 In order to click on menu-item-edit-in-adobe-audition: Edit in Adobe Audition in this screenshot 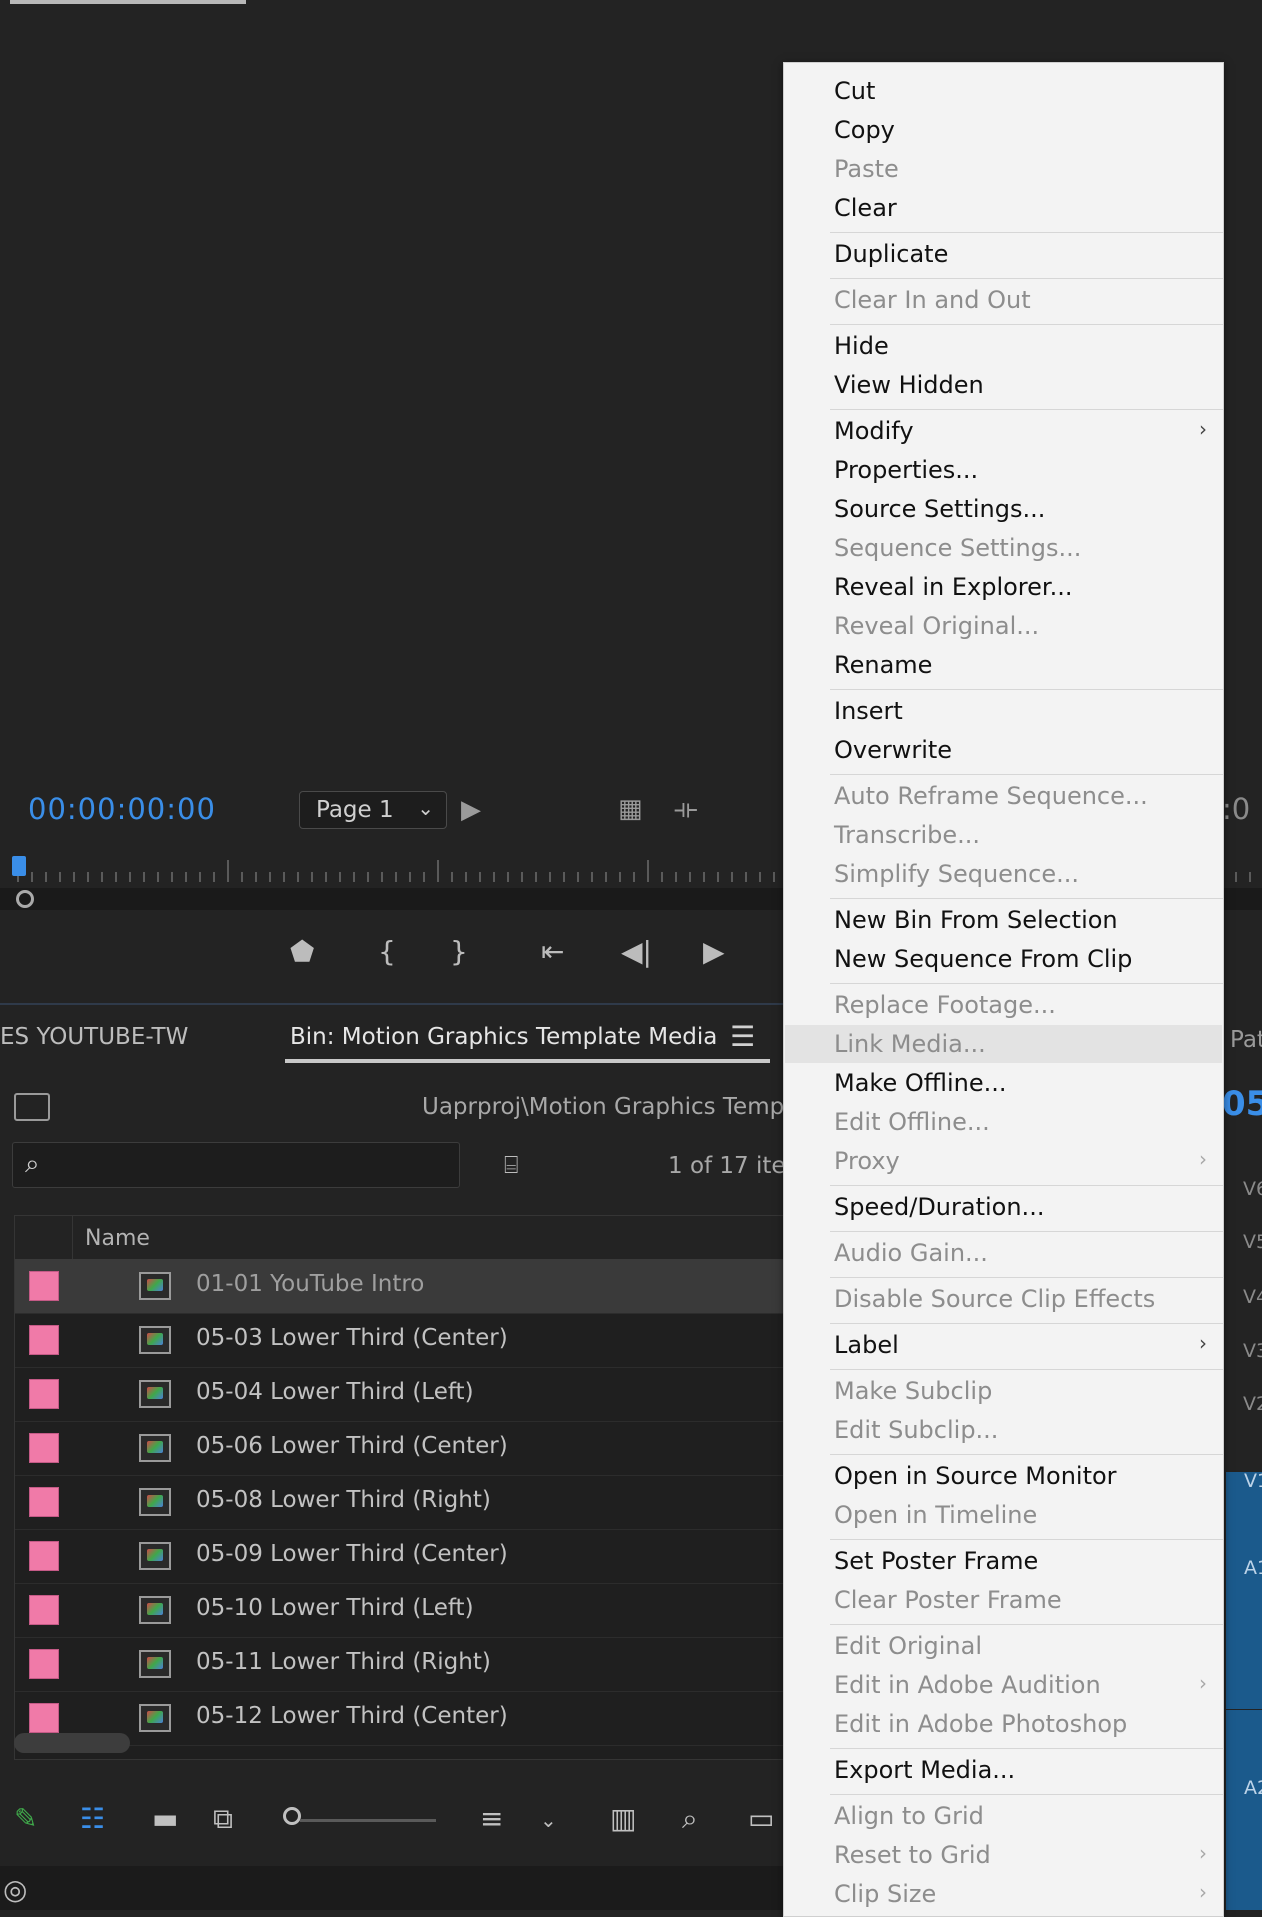, I will do `click(967, 1685)`.